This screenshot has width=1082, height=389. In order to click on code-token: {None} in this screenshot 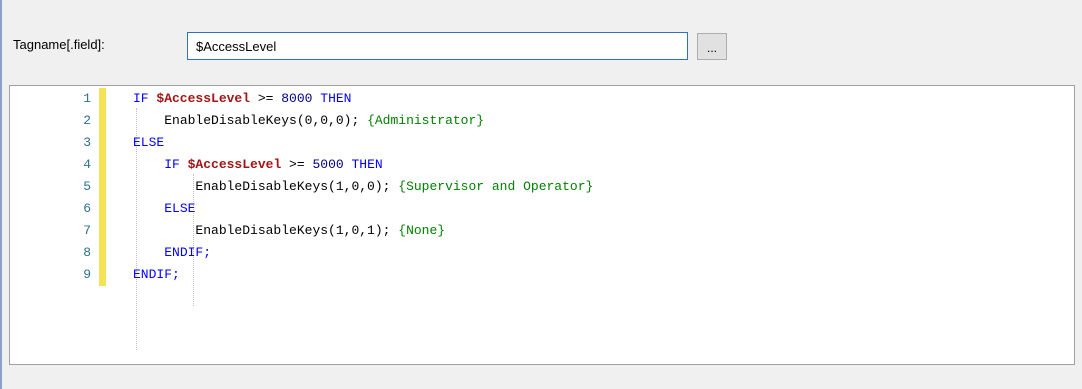, I will do `click(422, 230)`.